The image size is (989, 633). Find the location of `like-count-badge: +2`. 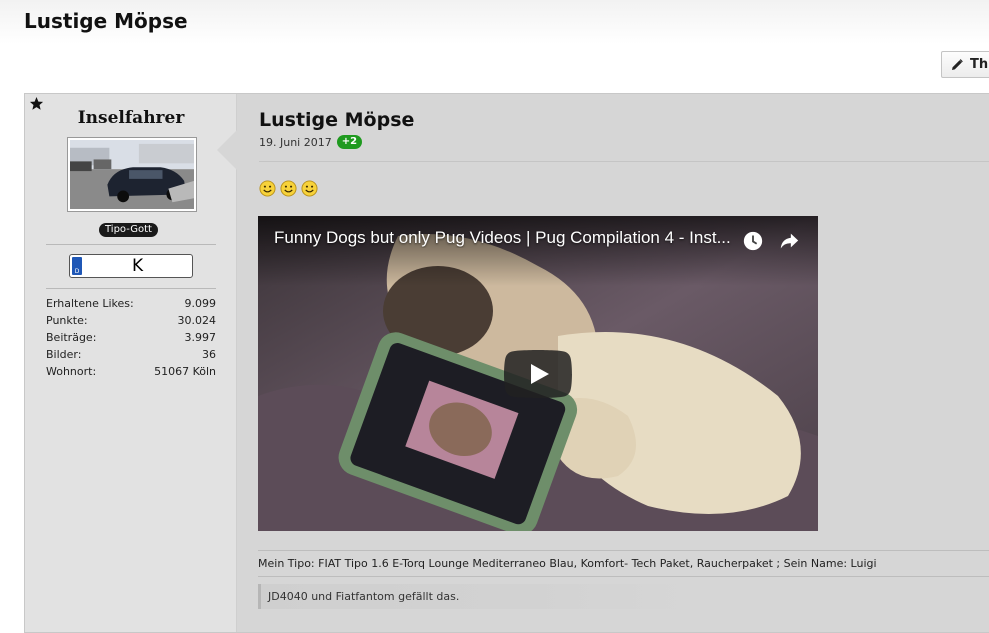

like-count-badge: +2 is located at coordinates (349, 142).